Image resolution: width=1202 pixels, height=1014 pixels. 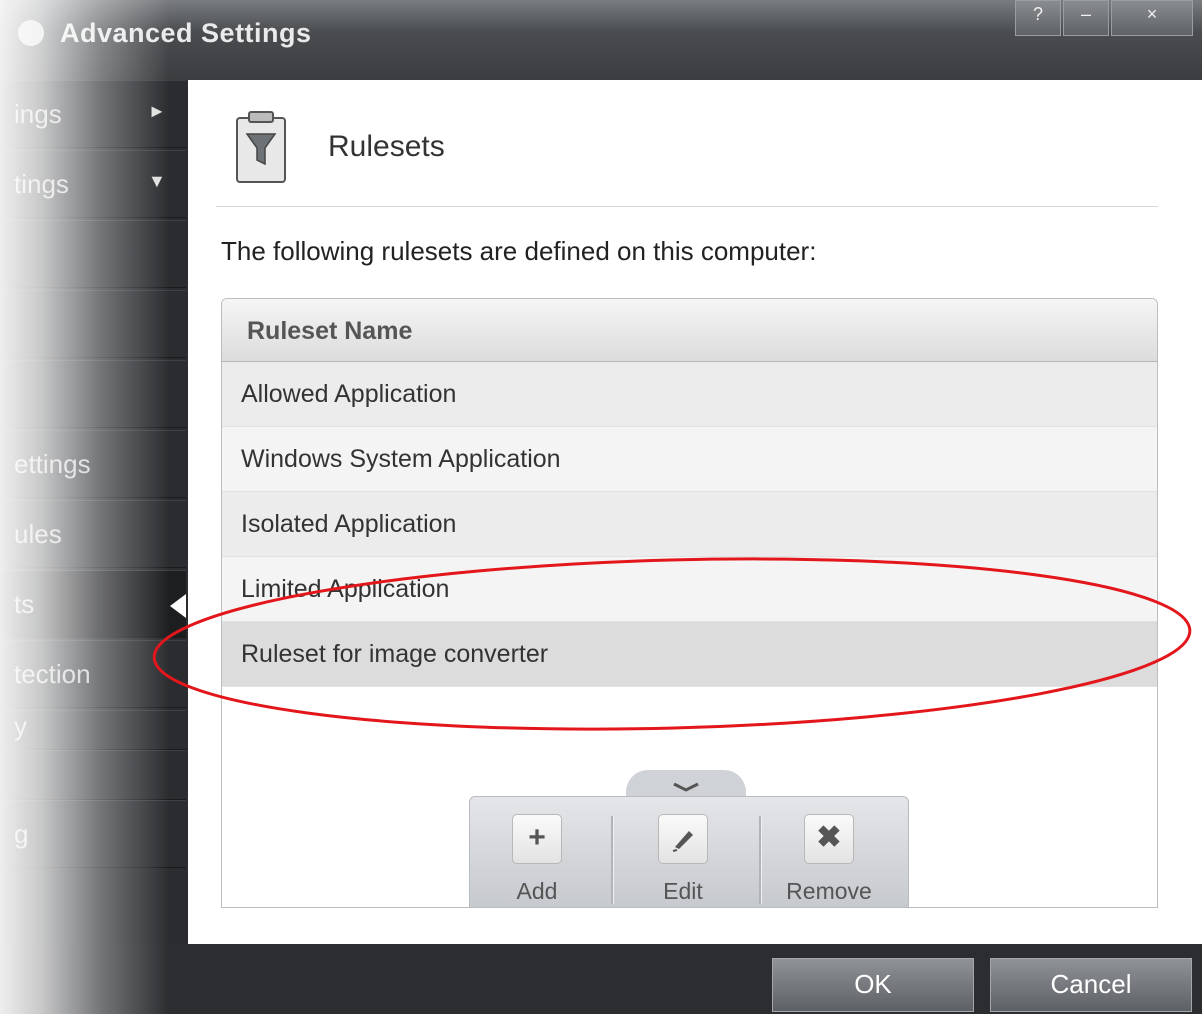 I want to click on add-button: + Add, so click(x=539, y=858).